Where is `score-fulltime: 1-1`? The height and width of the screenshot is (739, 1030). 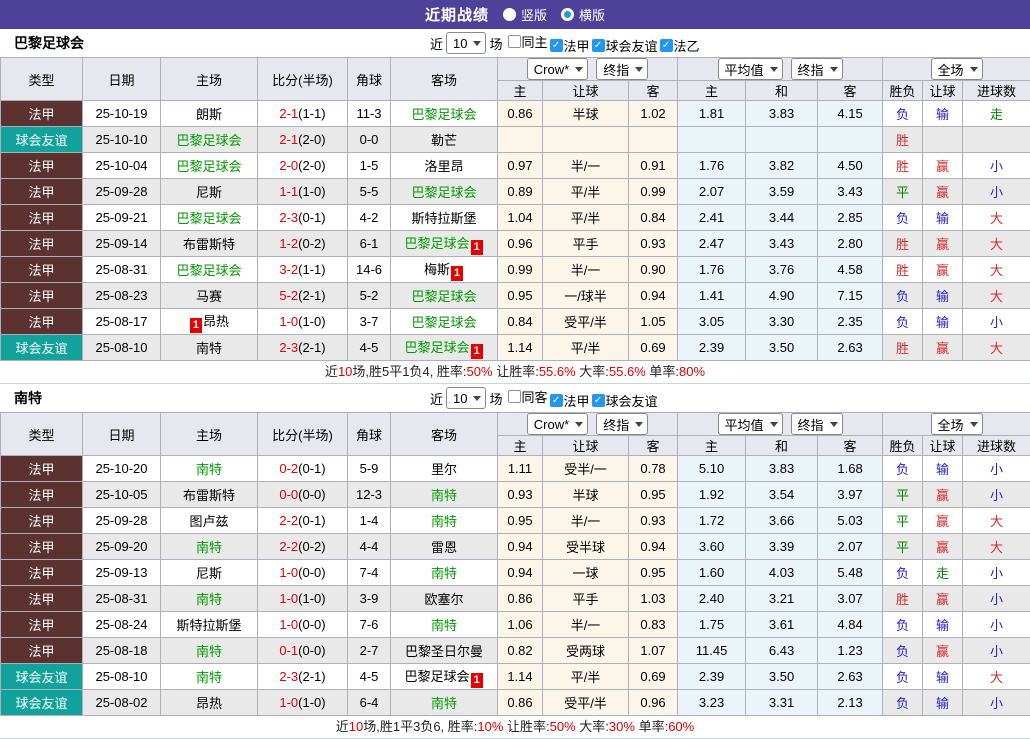
score-fulltime: 1-1 is located at coordinates (288, 191).